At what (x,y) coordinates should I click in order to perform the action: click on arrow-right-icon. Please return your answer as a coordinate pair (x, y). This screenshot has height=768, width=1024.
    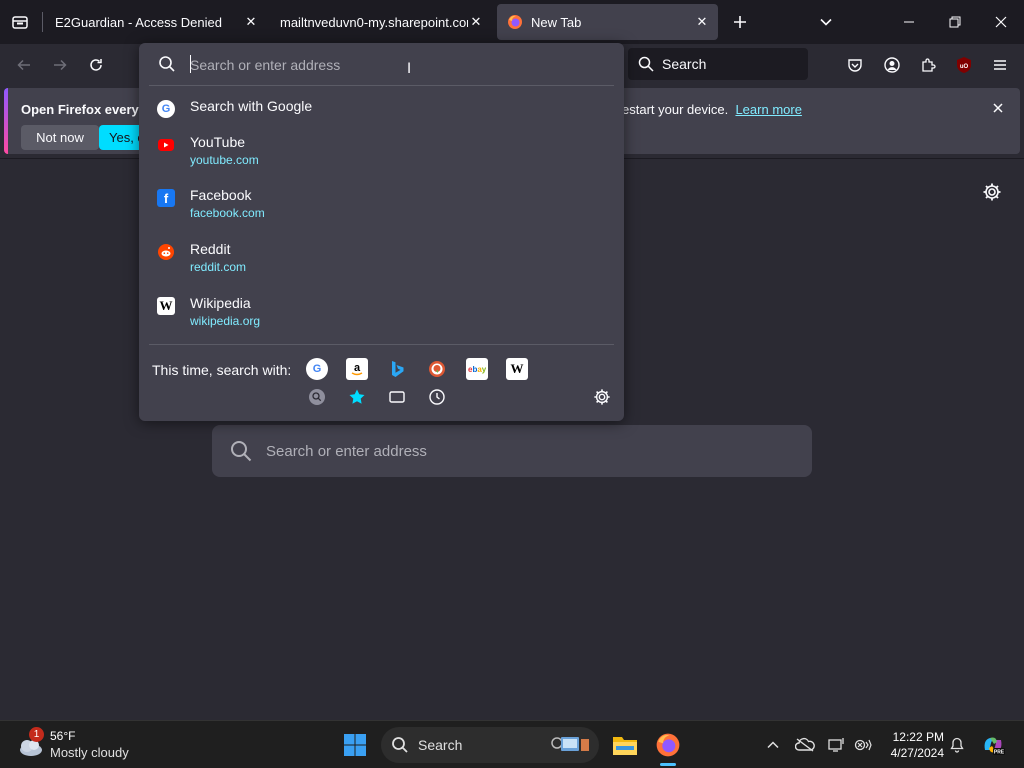
    Looking at the image, I should click on (60, 65).